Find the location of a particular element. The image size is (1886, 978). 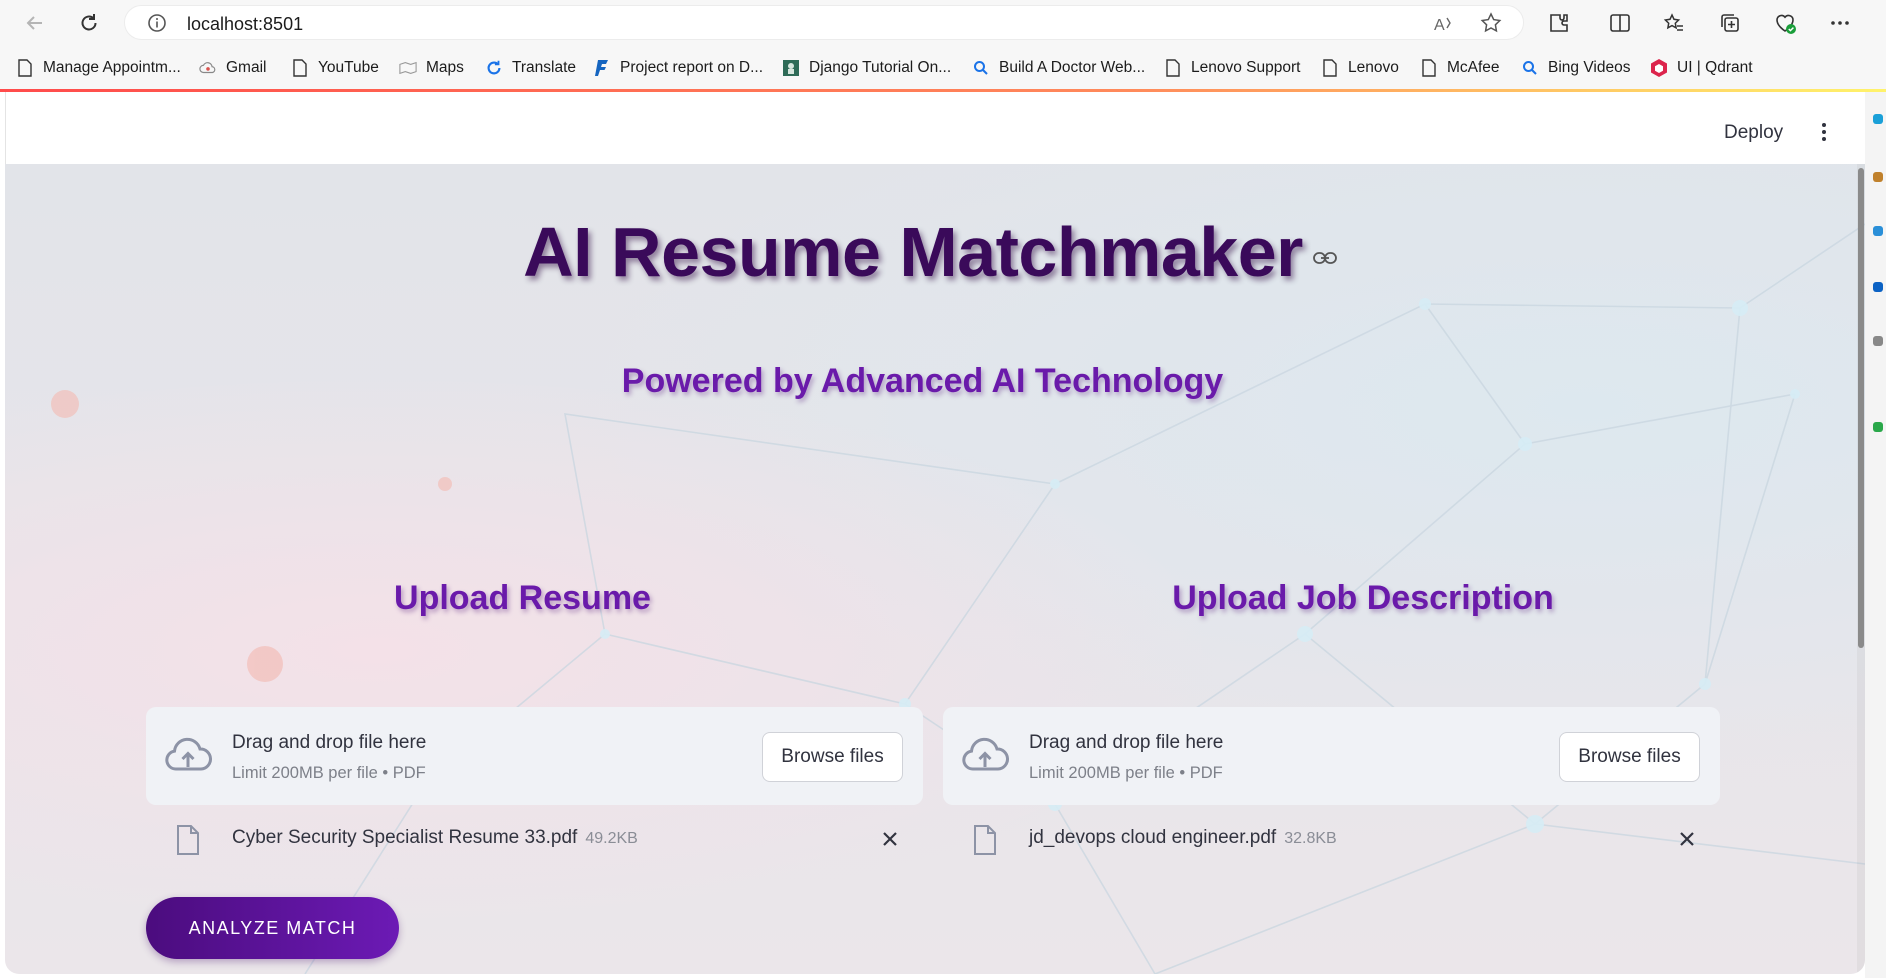

bookmark-label: Maps is located at coordinates (445, 67).